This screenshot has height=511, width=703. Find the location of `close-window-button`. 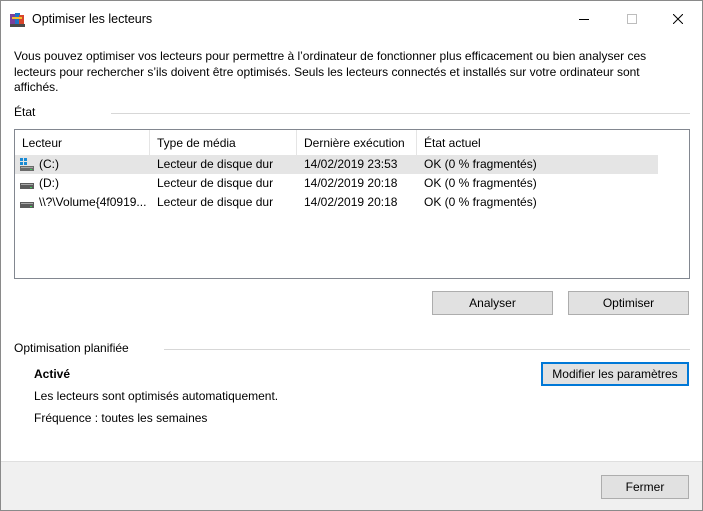

close-window-button is located at coordinates (678, 19).